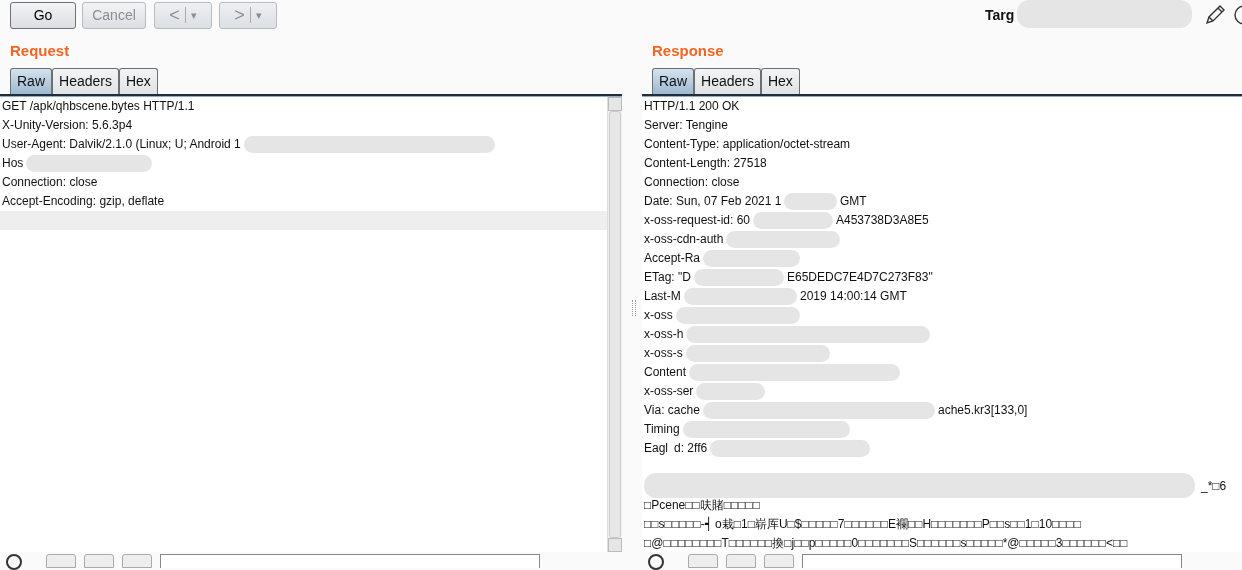 The image size is (1242, 570). I want to click on text-fragment: ache5.kr3[133,0], so click(983, 410).